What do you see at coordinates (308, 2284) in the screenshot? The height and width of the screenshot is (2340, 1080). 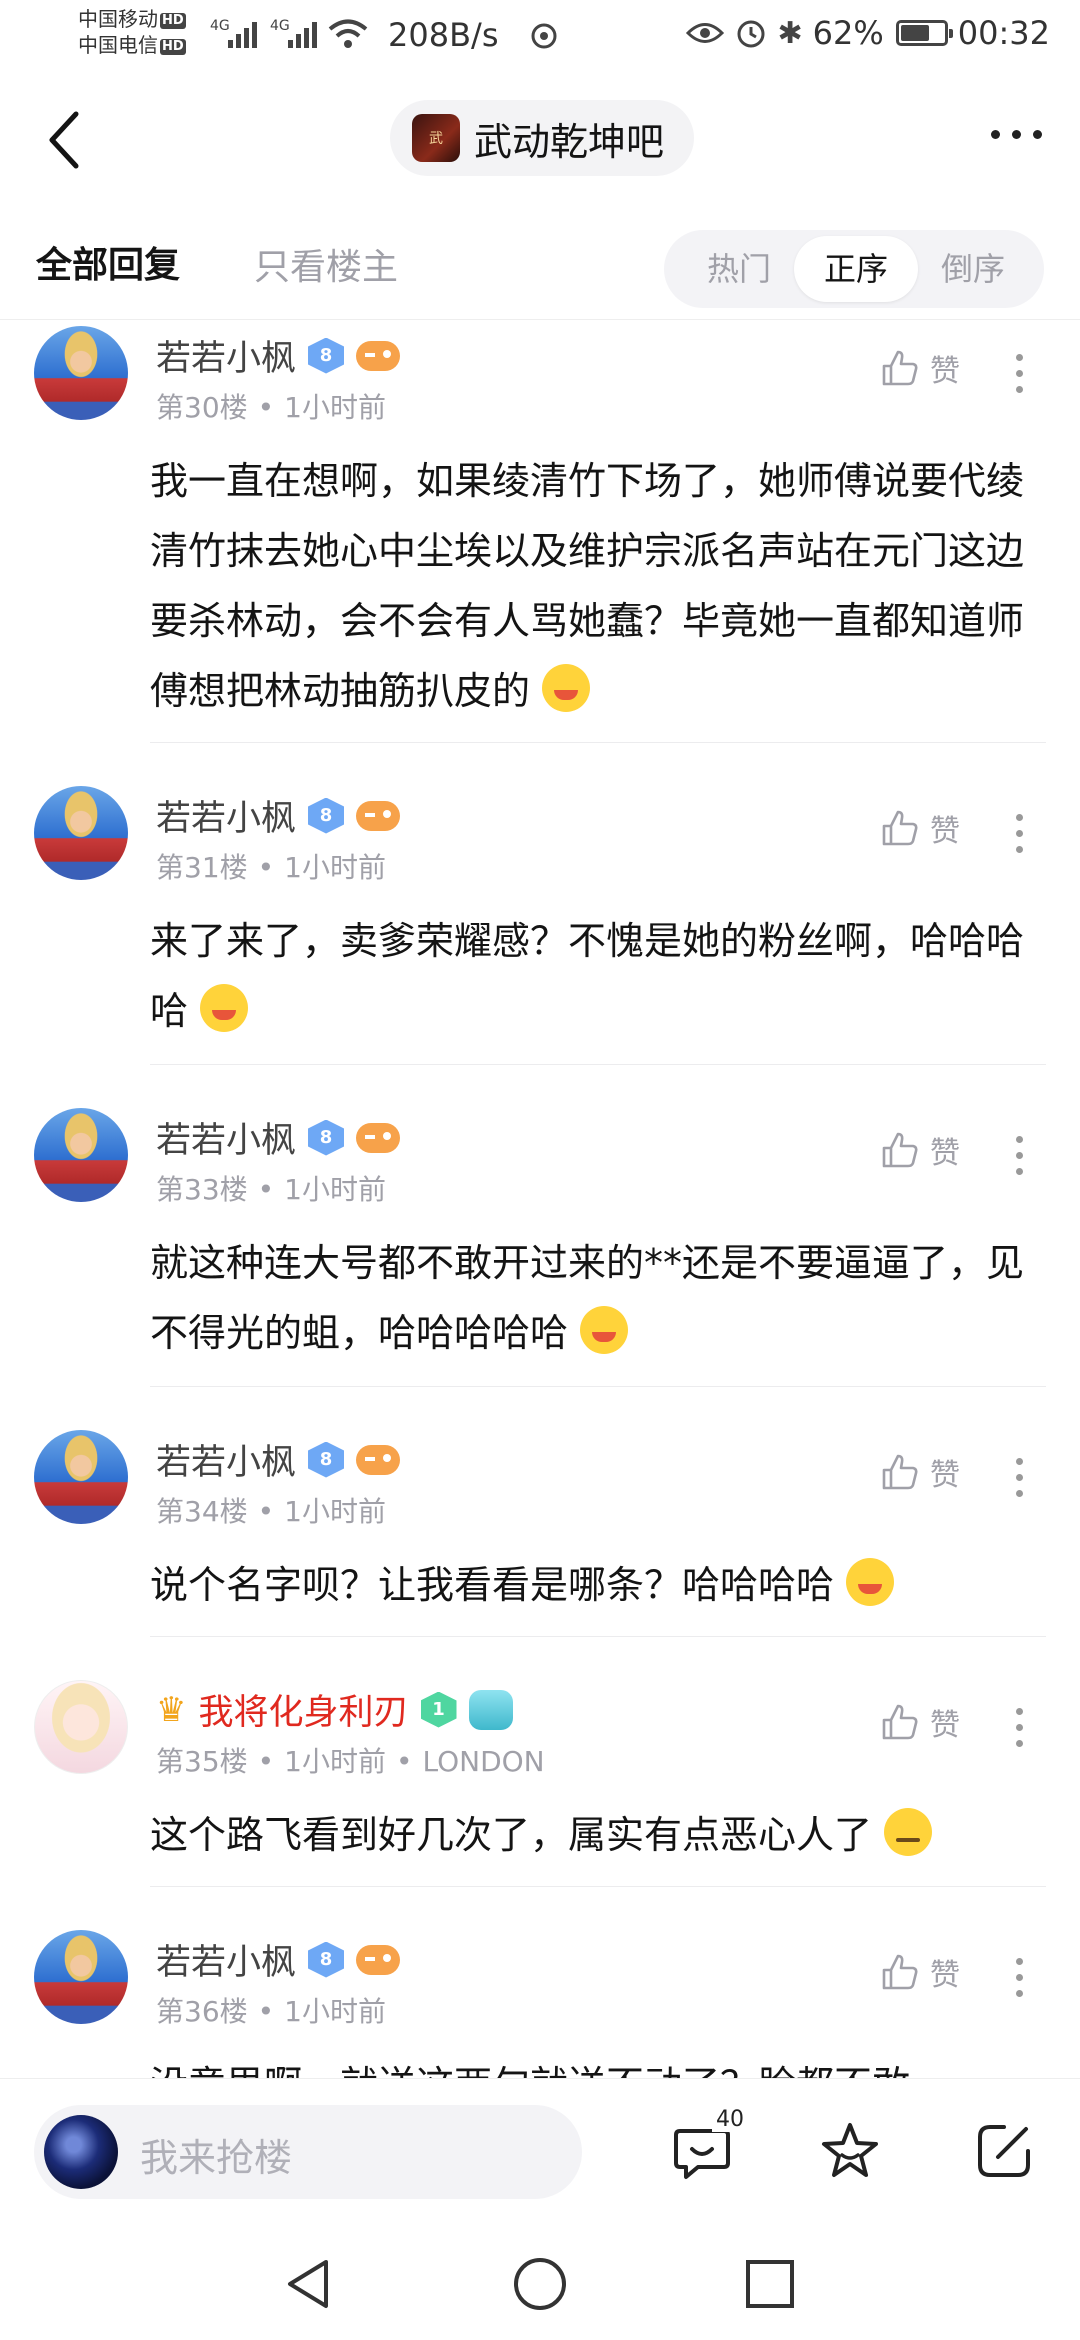 I see `system-back-icon` at bounding box center [308, 2284].